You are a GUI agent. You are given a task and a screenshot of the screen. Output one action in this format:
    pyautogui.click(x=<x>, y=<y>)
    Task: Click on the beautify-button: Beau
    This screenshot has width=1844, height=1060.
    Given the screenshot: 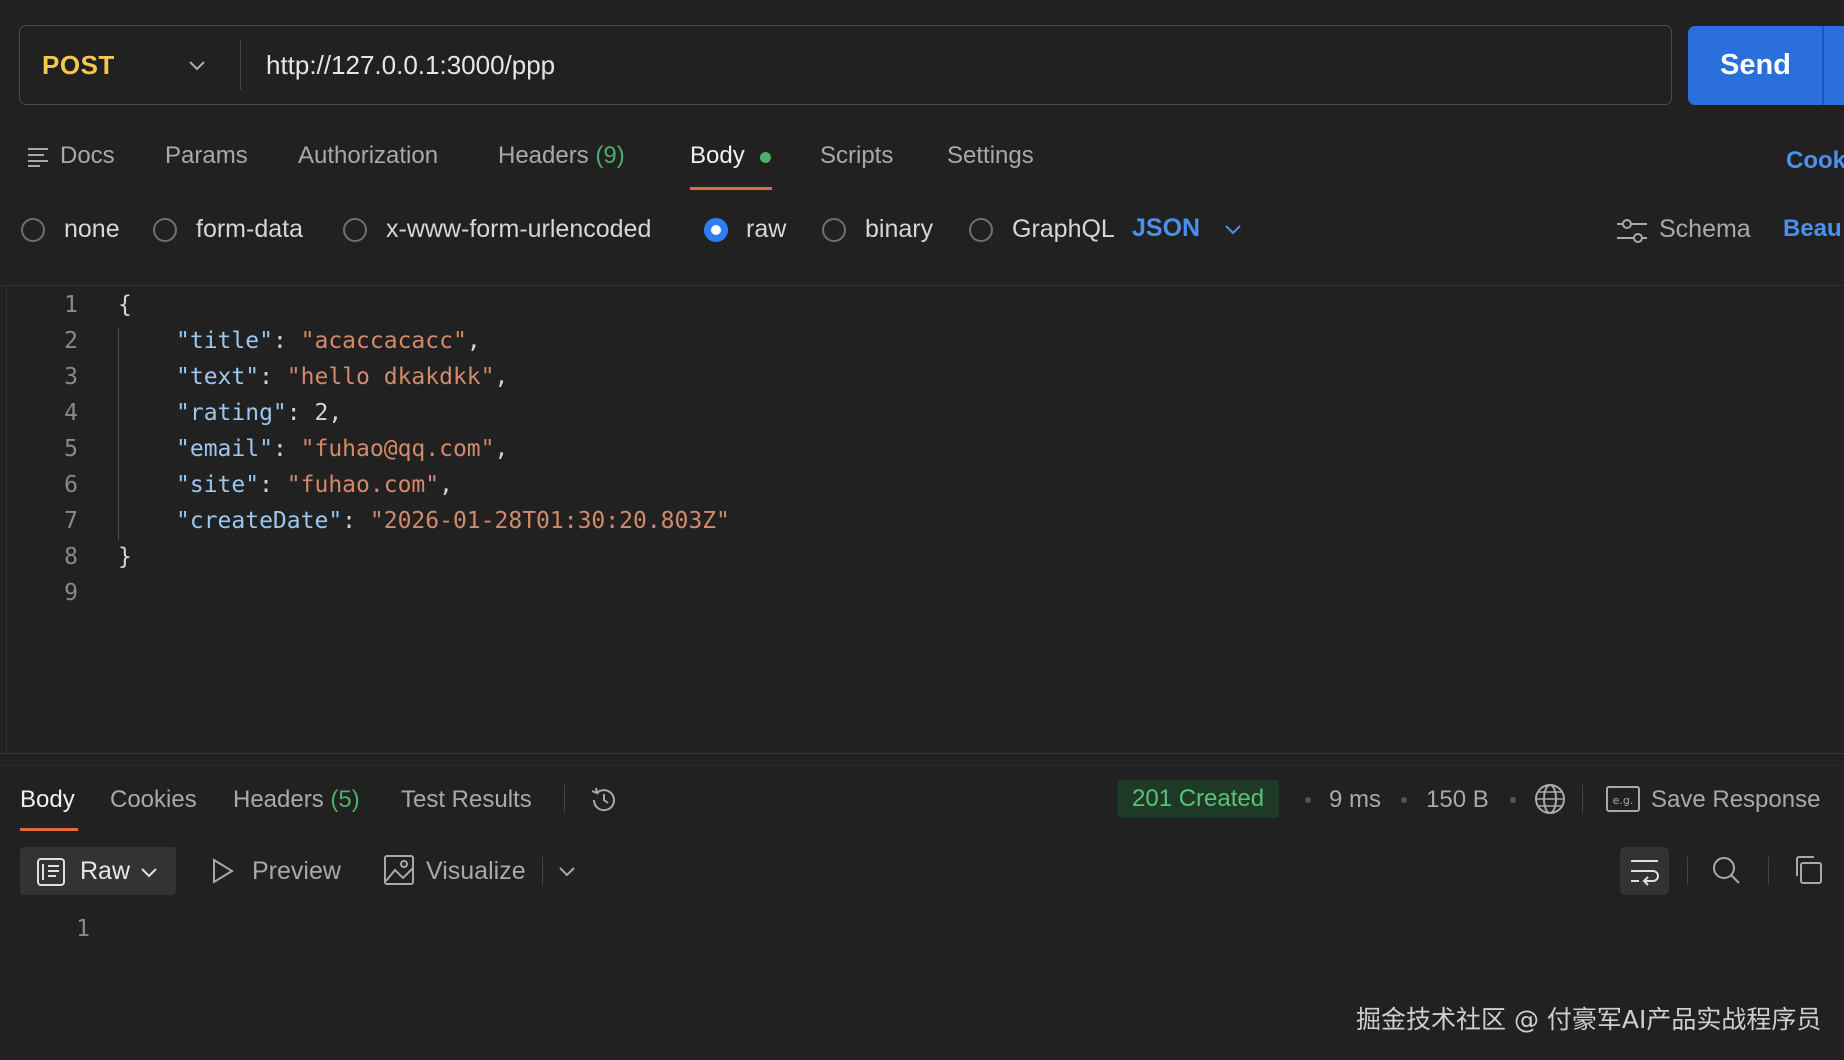 What is the action you would take?
    pyautogui.click(x=1812, y=229)
    